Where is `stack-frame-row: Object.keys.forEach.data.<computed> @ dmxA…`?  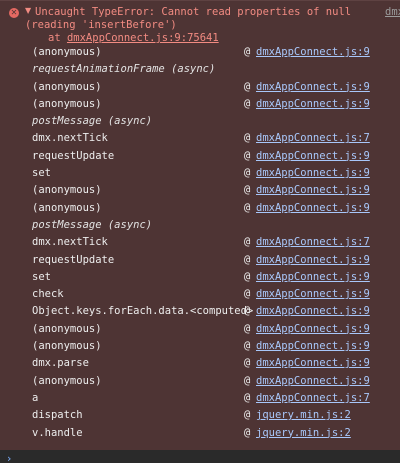 stack-frame-row: Object.keys.forEach.data.<computed> @ dmxA… is located at coordinates (200, 311).